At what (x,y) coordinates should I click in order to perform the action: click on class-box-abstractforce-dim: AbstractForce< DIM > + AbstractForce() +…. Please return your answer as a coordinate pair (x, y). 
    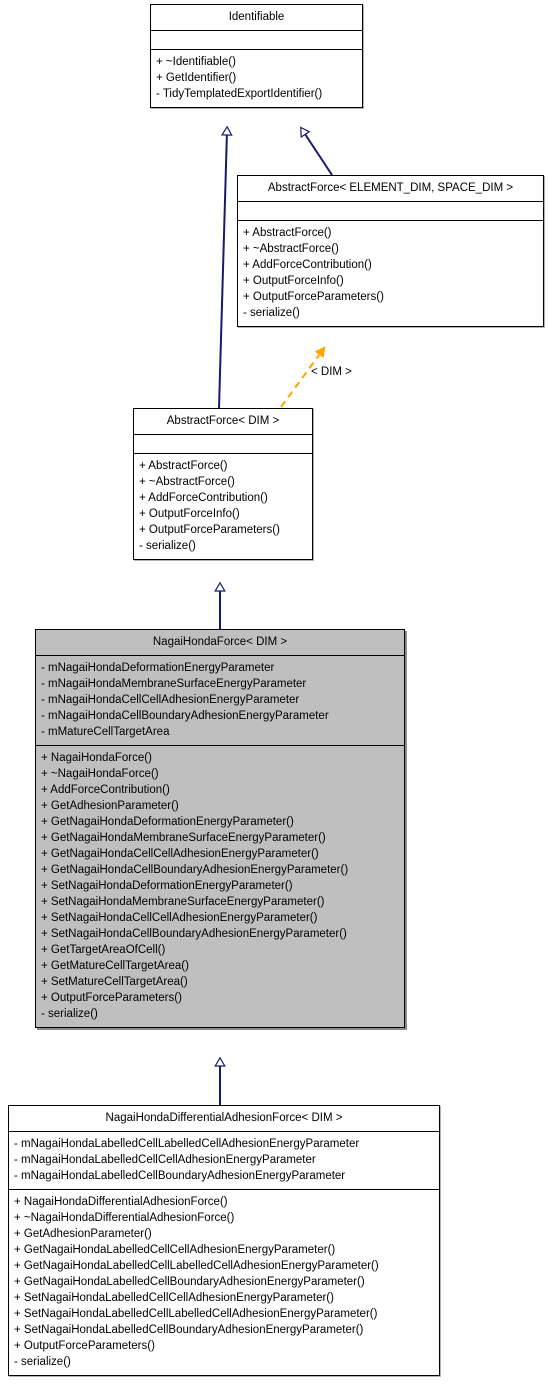
    Looking at the image, I should click on (223, 484).